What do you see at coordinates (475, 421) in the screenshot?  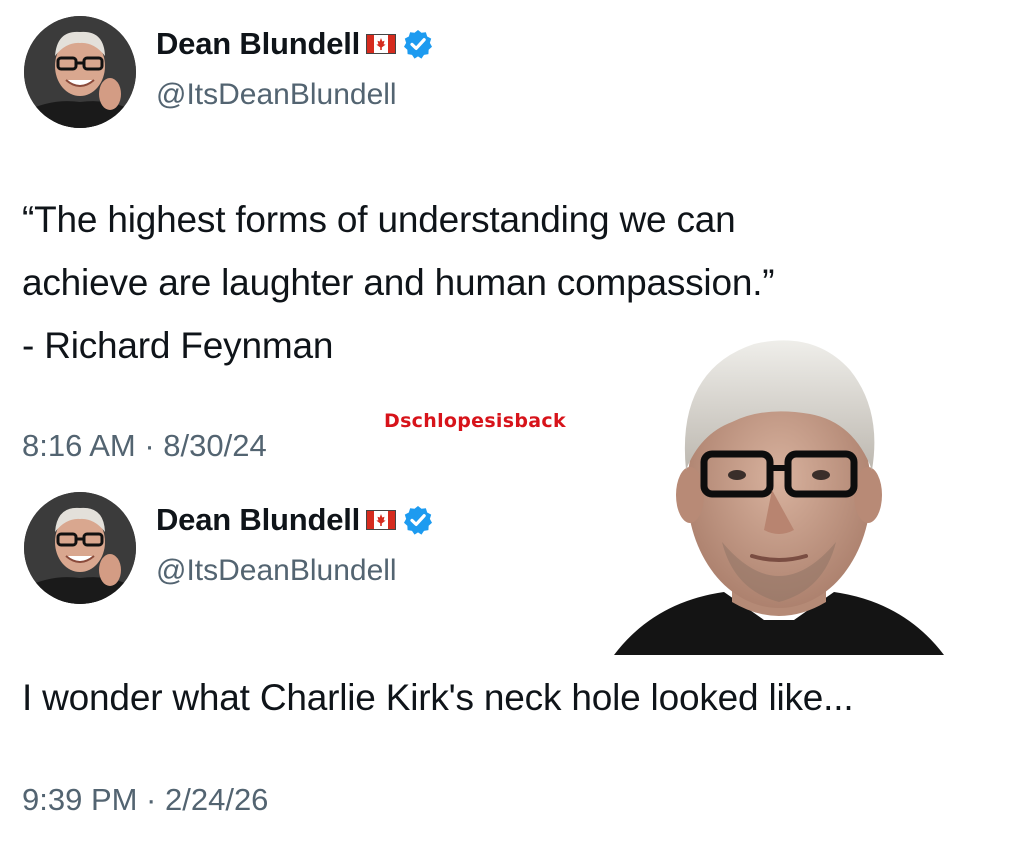 I see `watermark-text: Dschlopesisback` at bounding box center [475, 421].